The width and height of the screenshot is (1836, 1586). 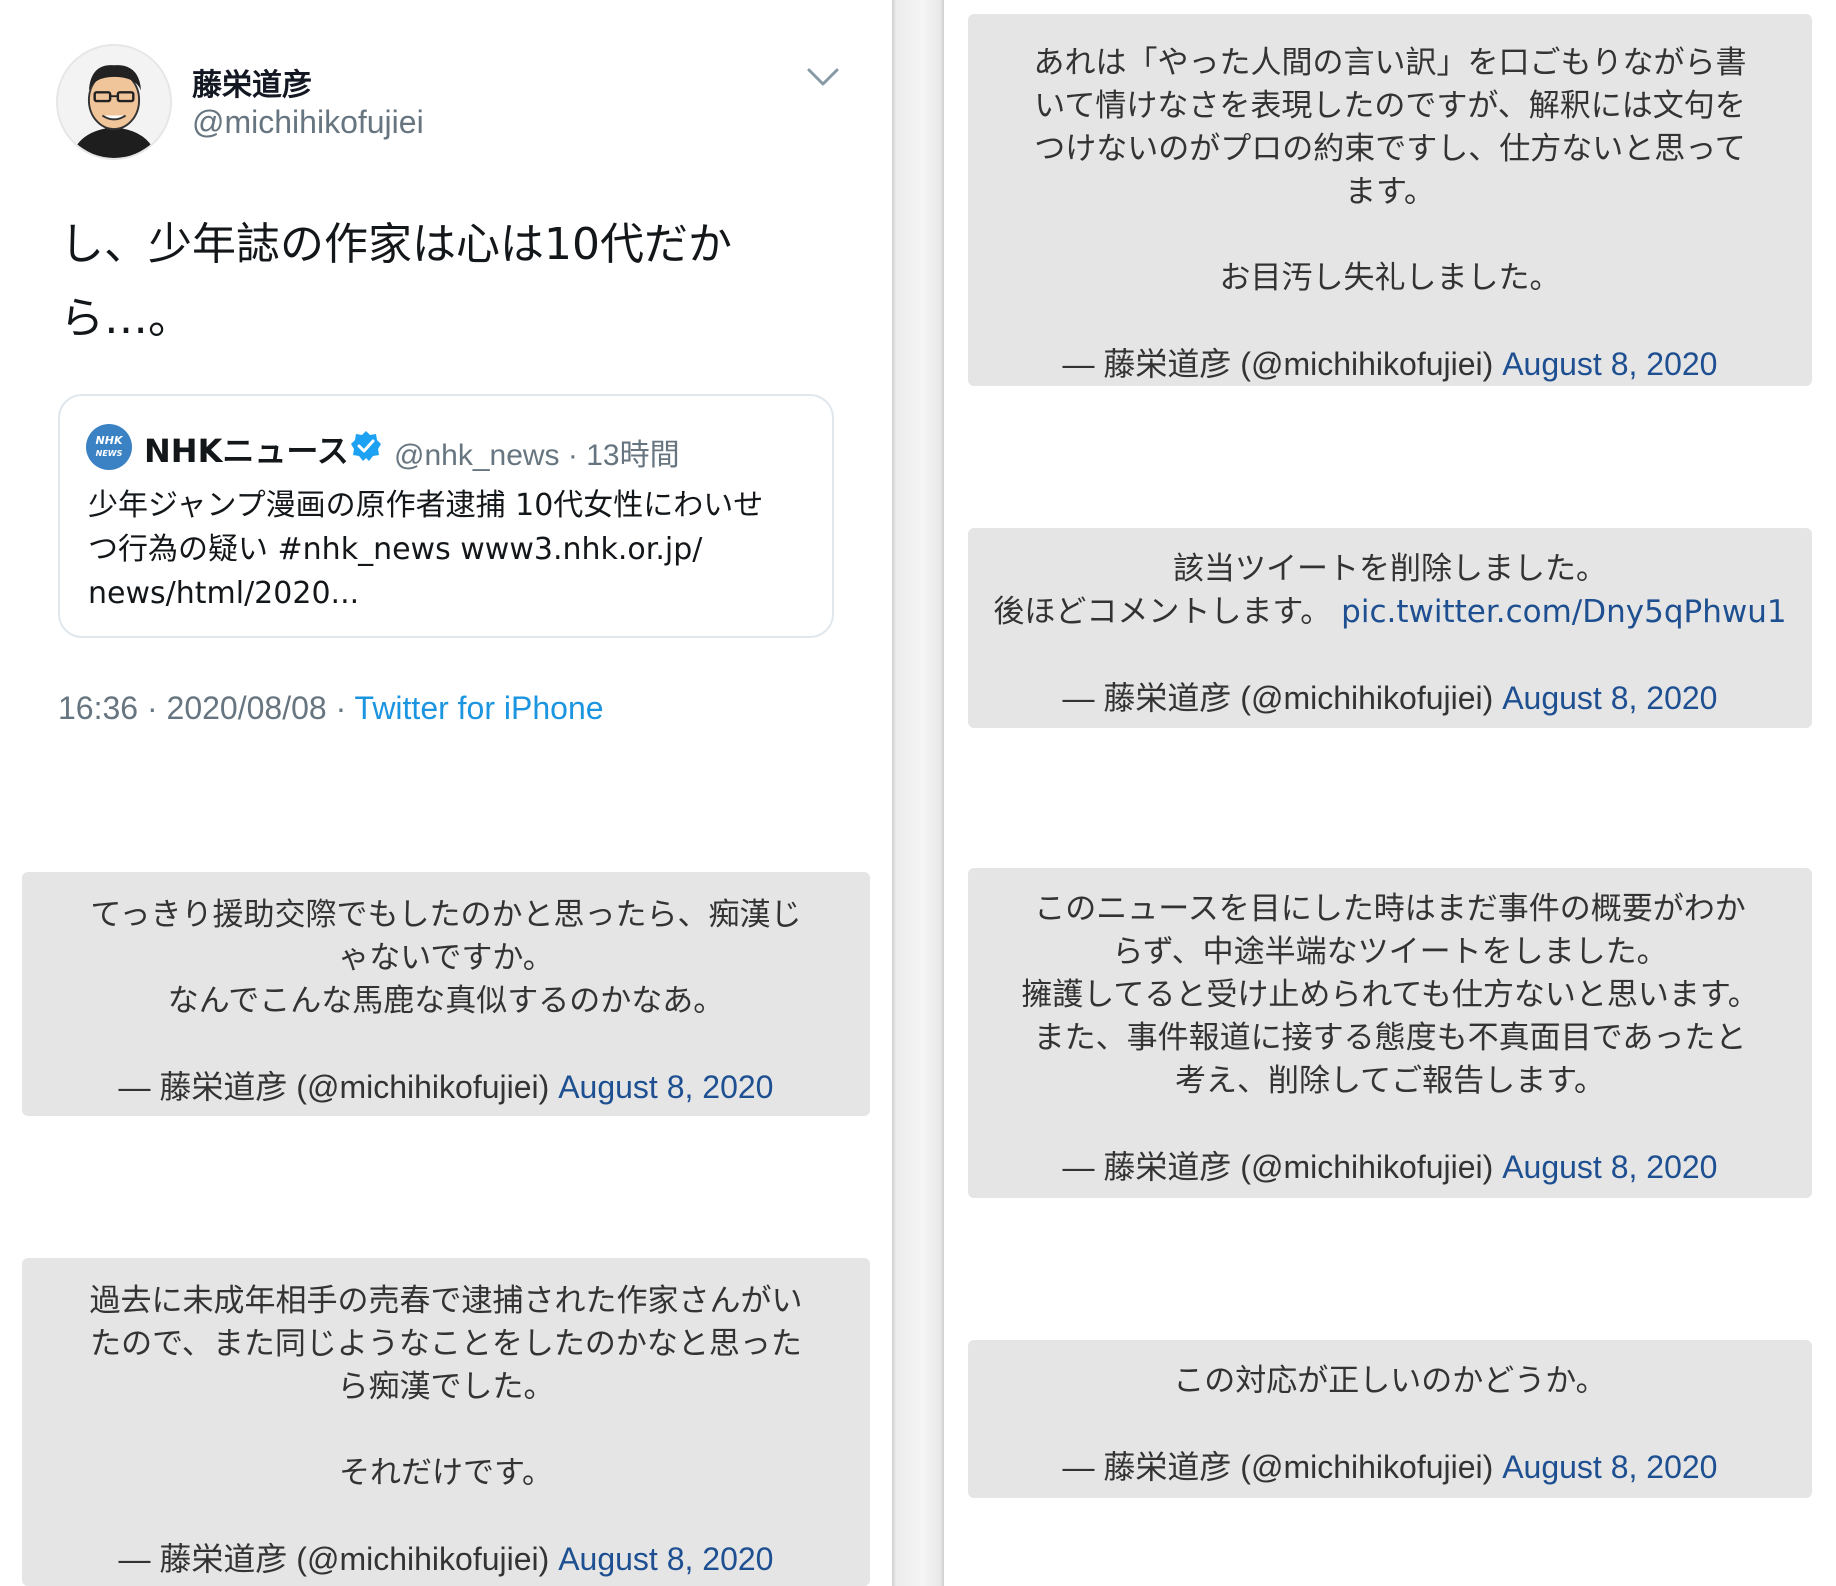 I want to click on embed-line: つけないのがプロの約束ですし、仕方ないと思って, so click(x=1390, y=149).